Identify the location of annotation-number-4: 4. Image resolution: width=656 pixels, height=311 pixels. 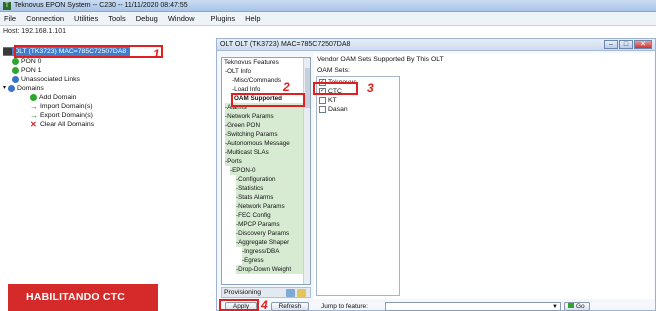
(264, 304).